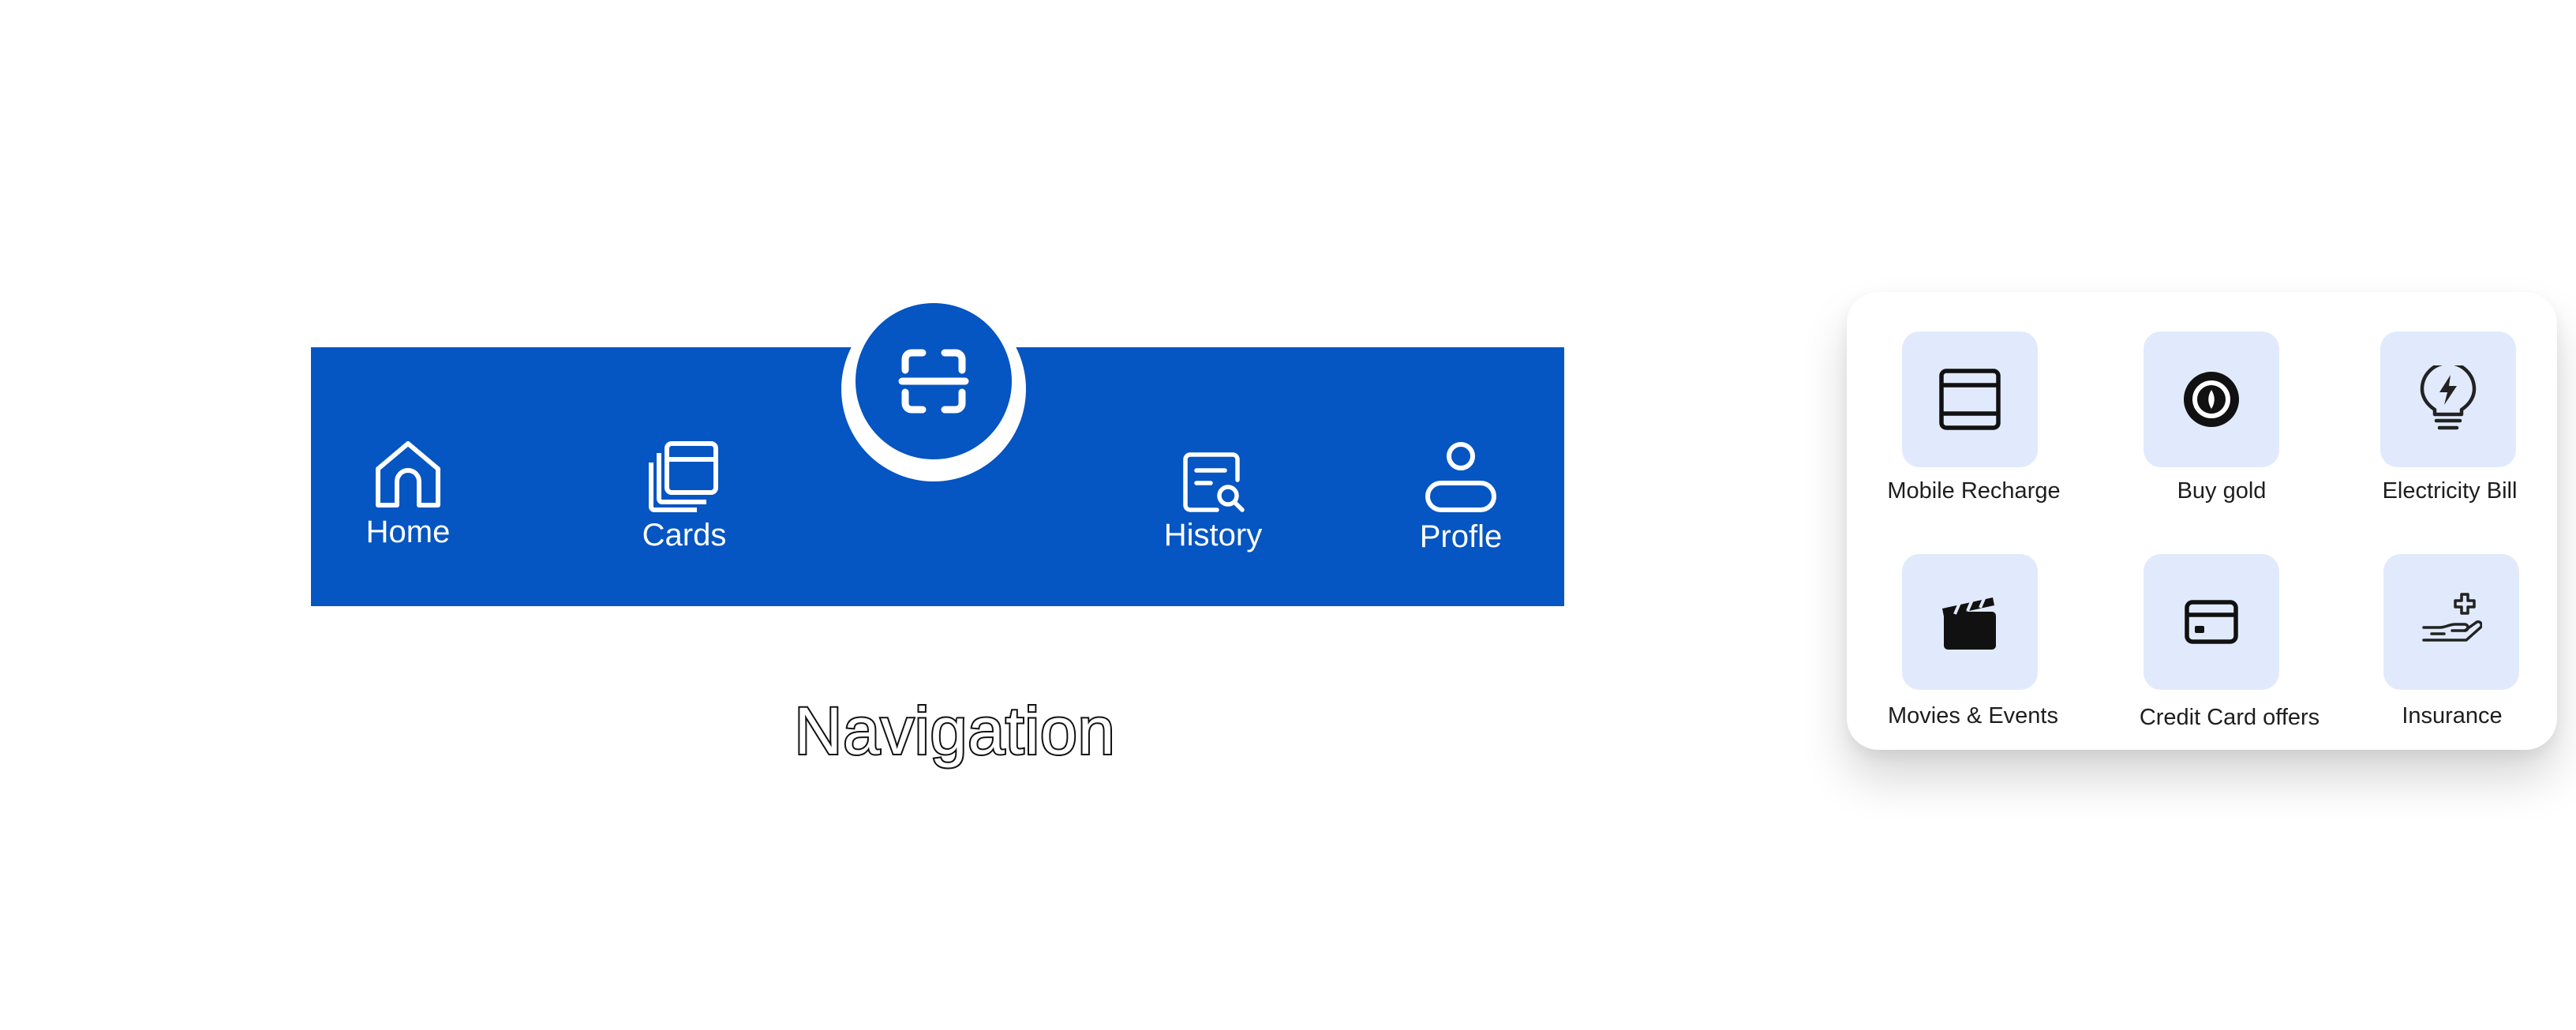 This screenshot has width=2576, height=1030. I want to click on service-tile-credit-card-offers, so click(2211, 622).